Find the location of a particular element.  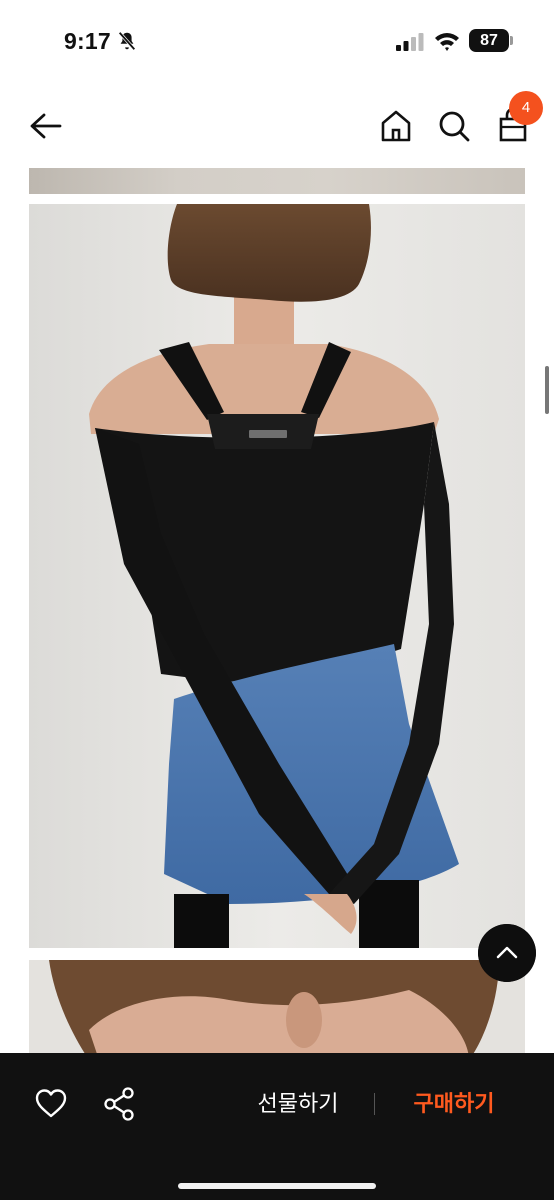

product-image-previous is located at coordinates (277, 181).